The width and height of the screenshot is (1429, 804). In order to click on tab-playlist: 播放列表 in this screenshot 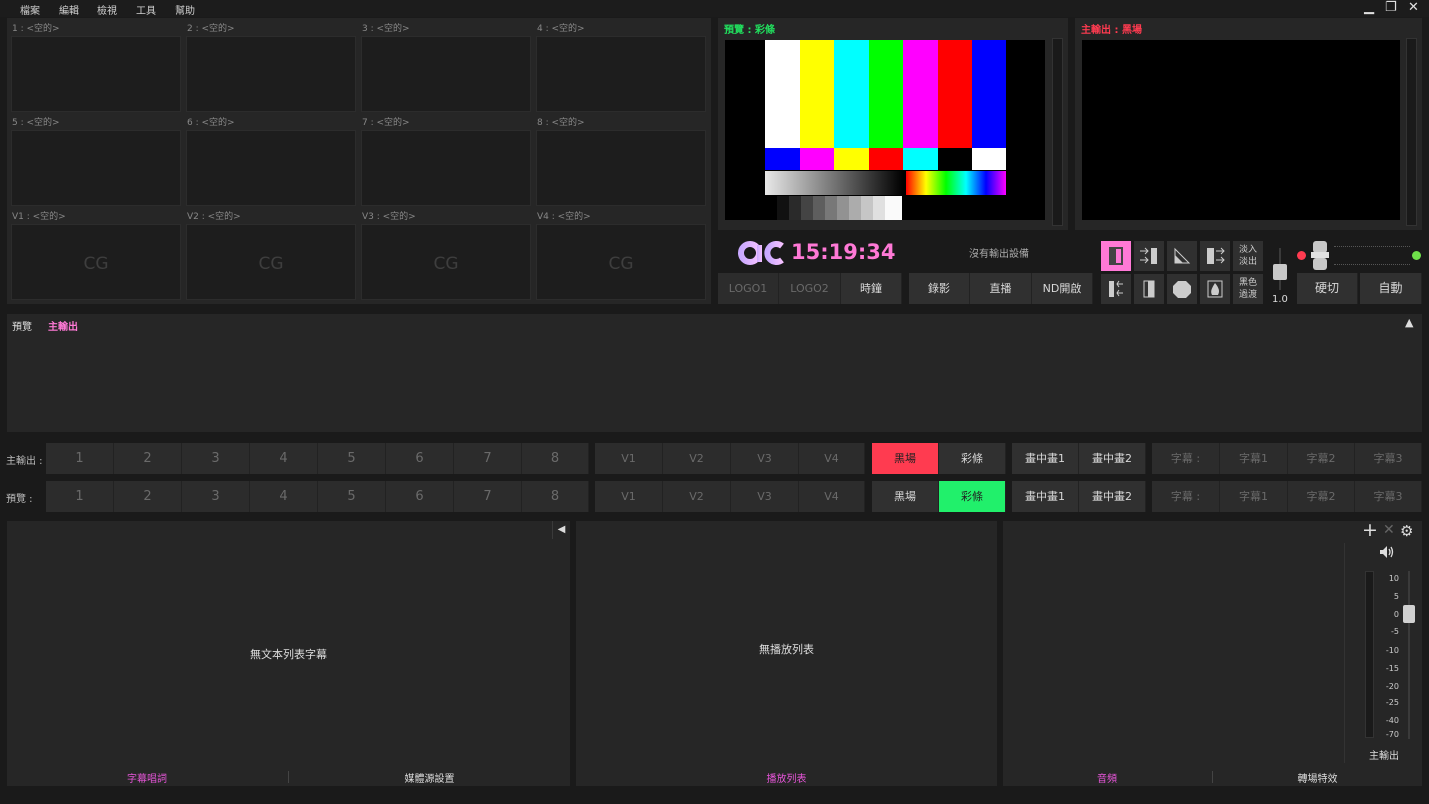, I will do `click(786, 777)`.